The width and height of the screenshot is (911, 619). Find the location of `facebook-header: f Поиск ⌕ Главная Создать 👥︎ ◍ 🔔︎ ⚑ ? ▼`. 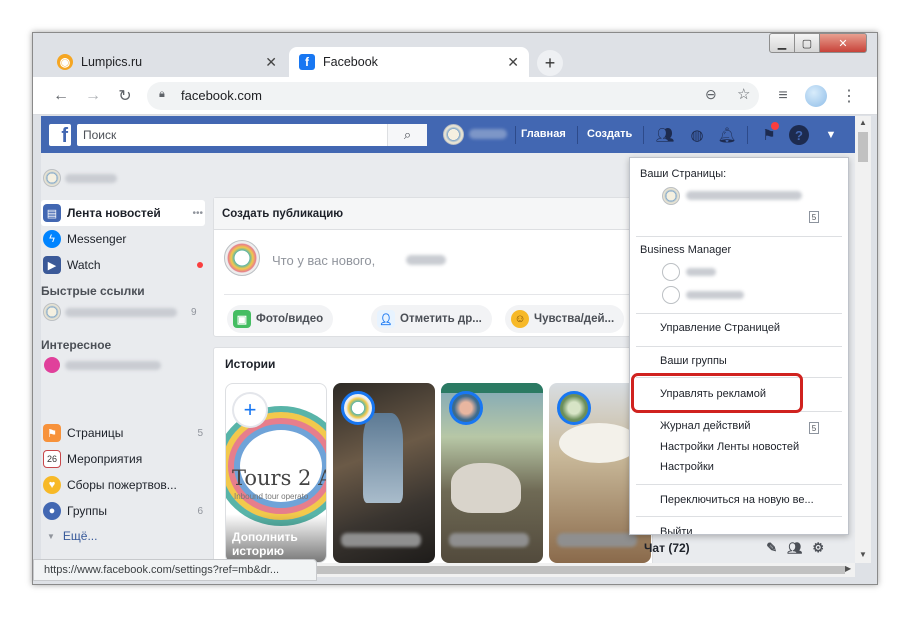

facebook-header: f Поиск ⌕ Главная Создать 👥︎ ◍ 🔔︎ ⚑ ? ▼ is located at coordinates (448, 134).